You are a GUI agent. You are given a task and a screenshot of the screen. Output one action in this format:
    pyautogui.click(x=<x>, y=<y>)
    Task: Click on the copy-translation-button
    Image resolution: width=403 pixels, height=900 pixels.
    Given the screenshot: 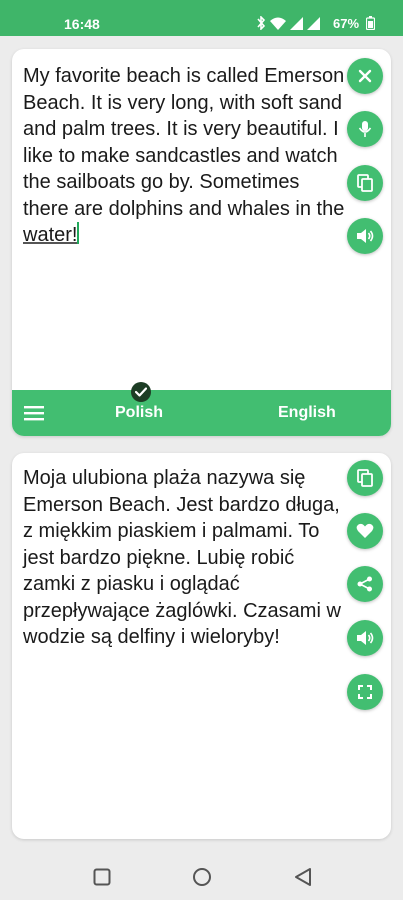 What is the action you would take?
    pyautogui.click(x=365, y=478)
    